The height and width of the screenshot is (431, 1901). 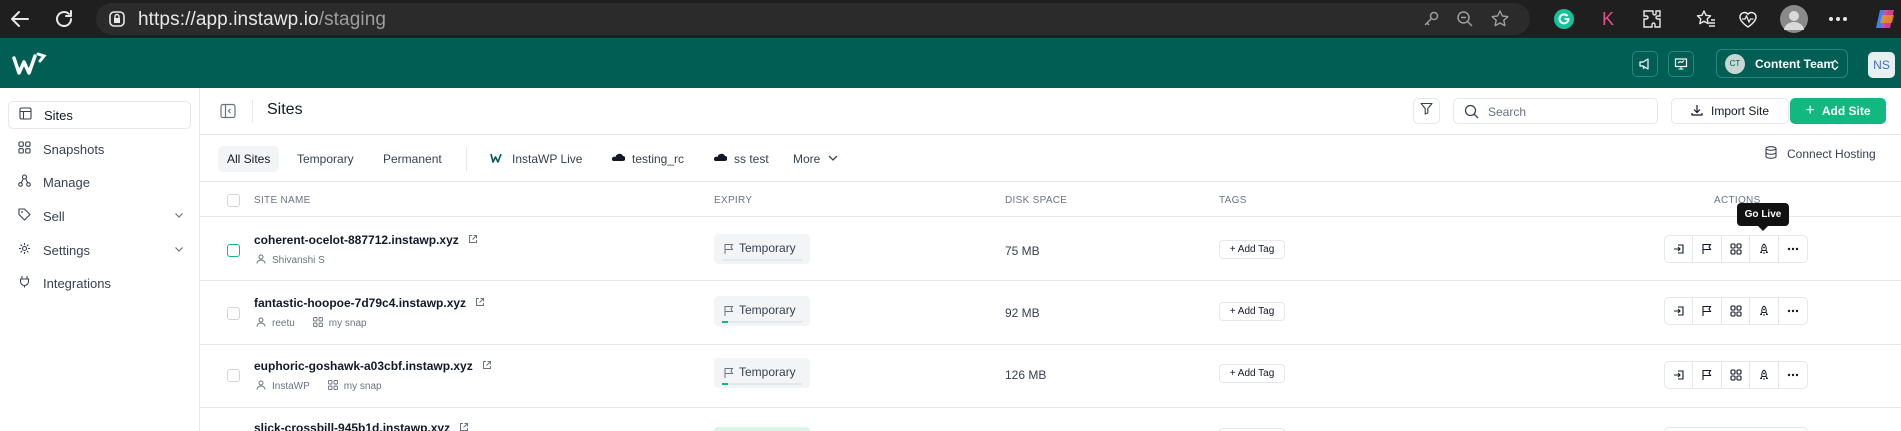 What do you see at coordinates (361, 426) in the screenshot?
I see `site-name-link: slick-crossbill-945b1d.instawp.xyz` at bounding box center [361, 426].